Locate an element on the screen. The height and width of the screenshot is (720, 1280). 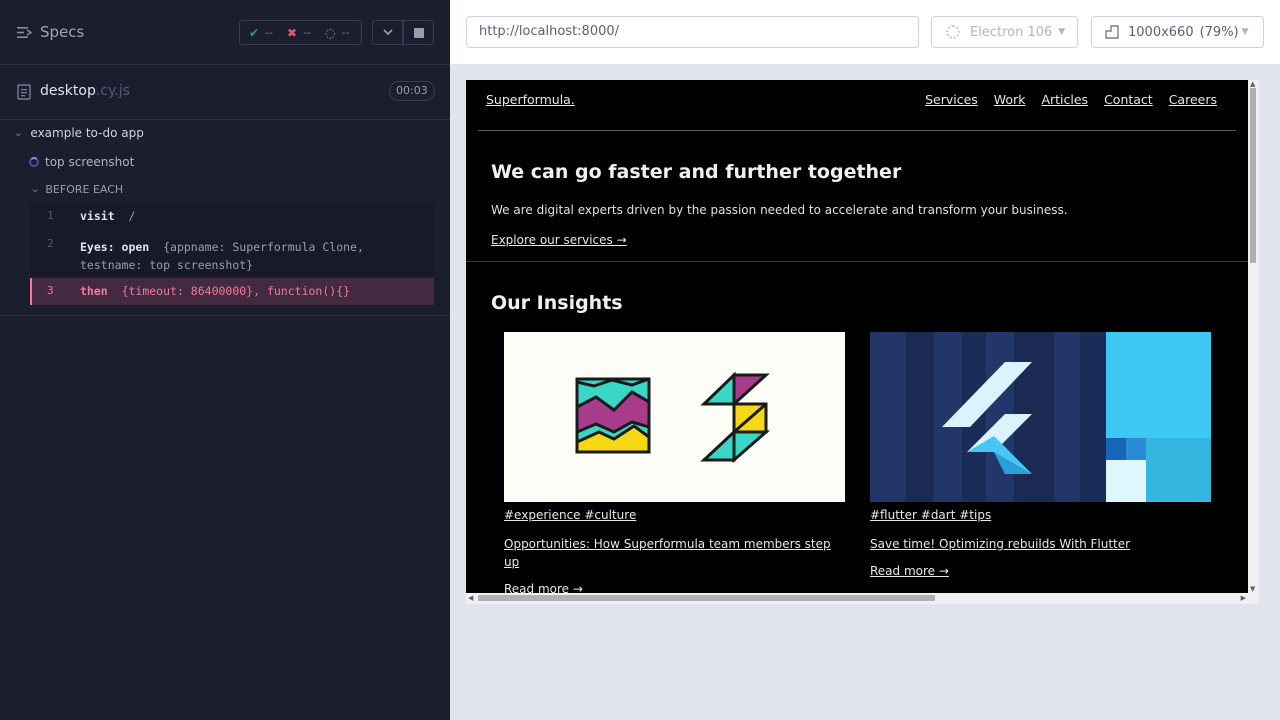
viewport-size: 1000x660 is located at coordinates (1161, 32).